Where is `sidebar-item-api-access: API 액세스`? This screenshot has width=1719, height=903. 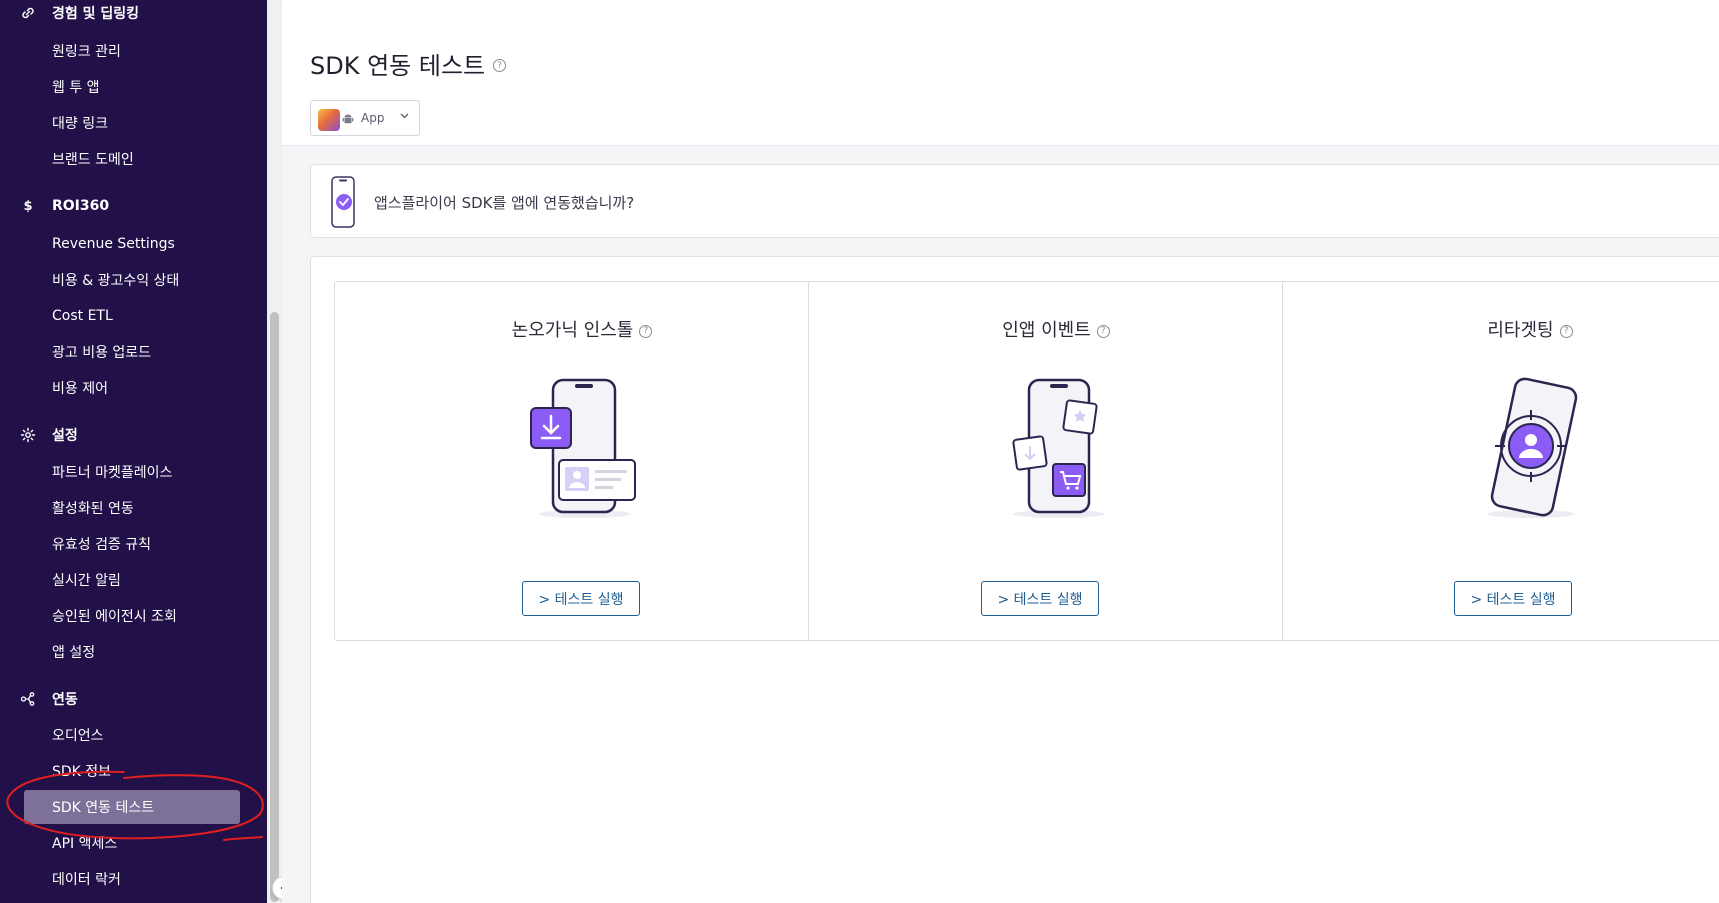
sidebar-item-api-access: API 액세스 is located at coordinates (132, 843).